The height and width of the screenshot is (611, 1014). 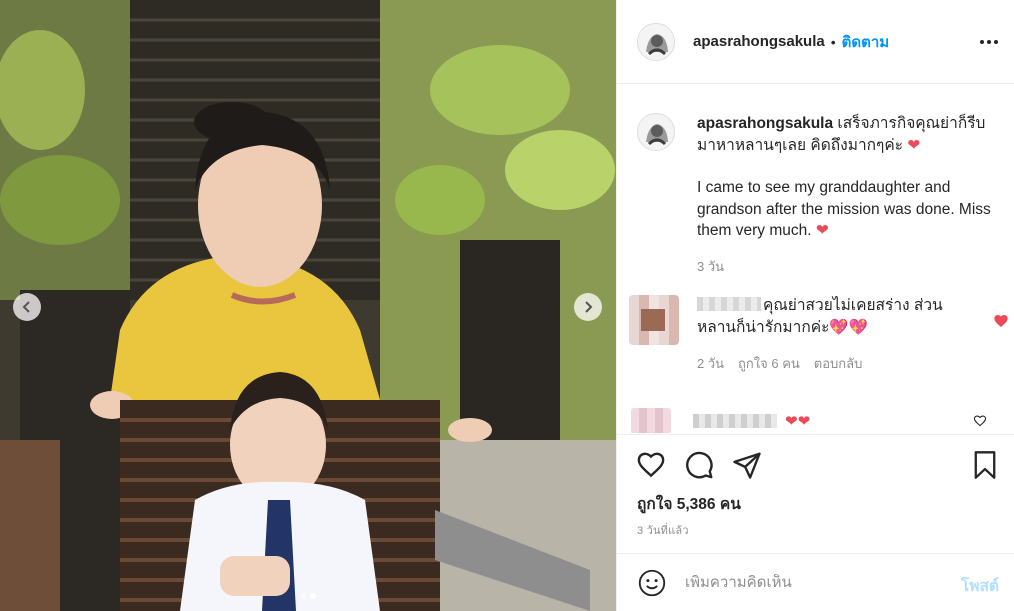 I want to click on carousel-indicator, so click(x=308, y=596).